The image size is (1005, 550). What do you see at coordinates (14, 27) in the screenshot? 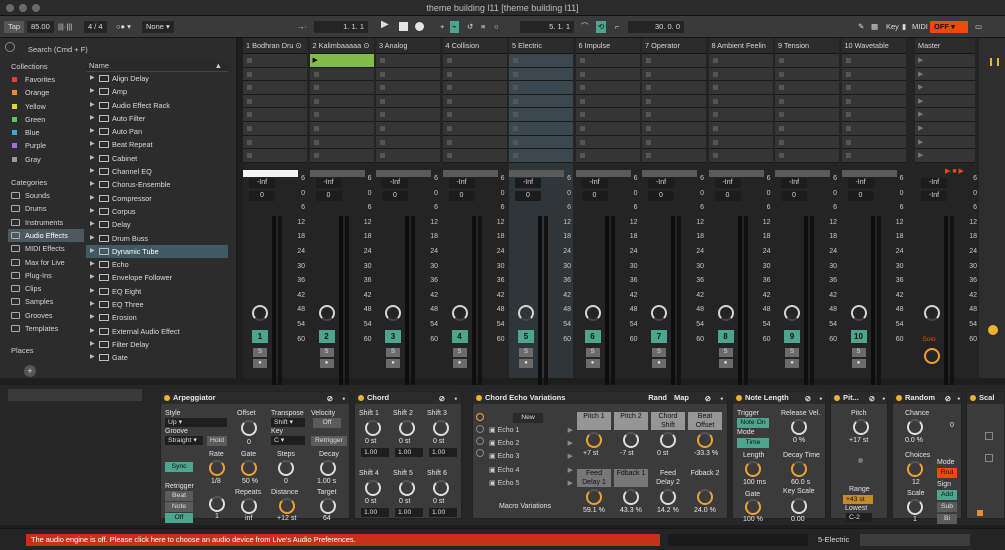
I see `tap-tempo-button: Tap` at bounding box center [14, 27].